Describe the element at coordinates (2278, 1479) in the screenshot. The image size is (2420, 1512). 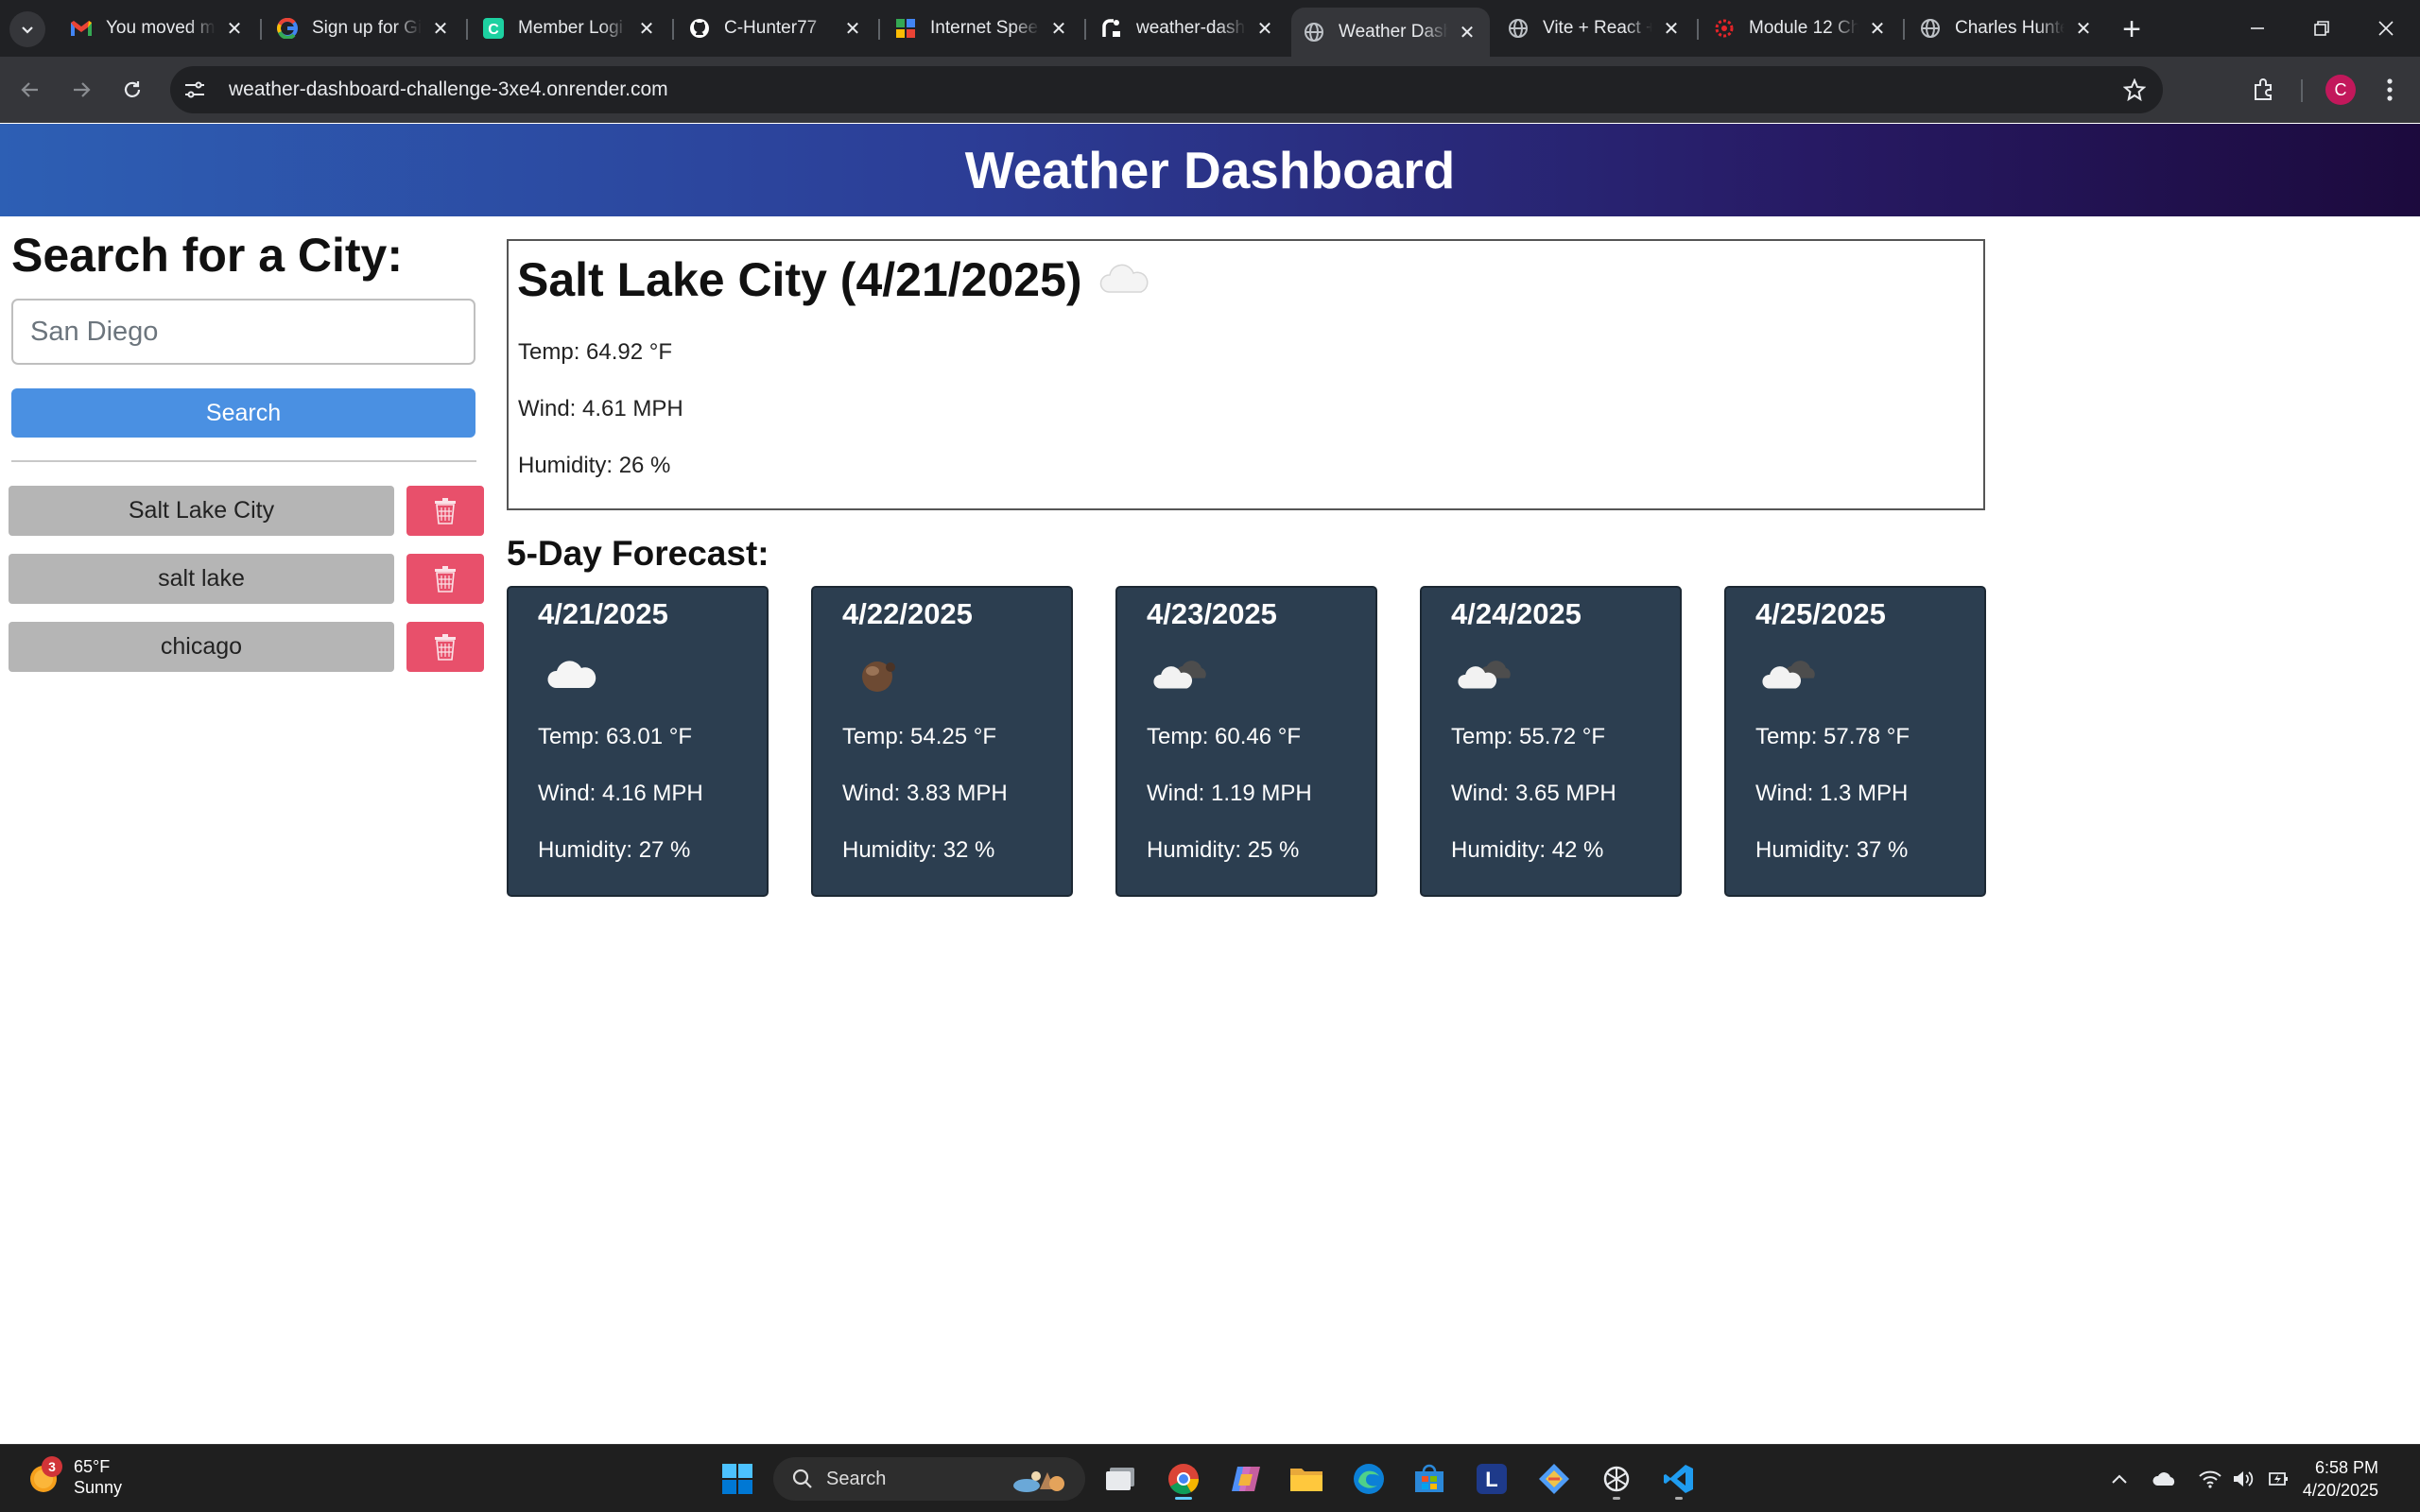
I see `battery-icon` at that location.